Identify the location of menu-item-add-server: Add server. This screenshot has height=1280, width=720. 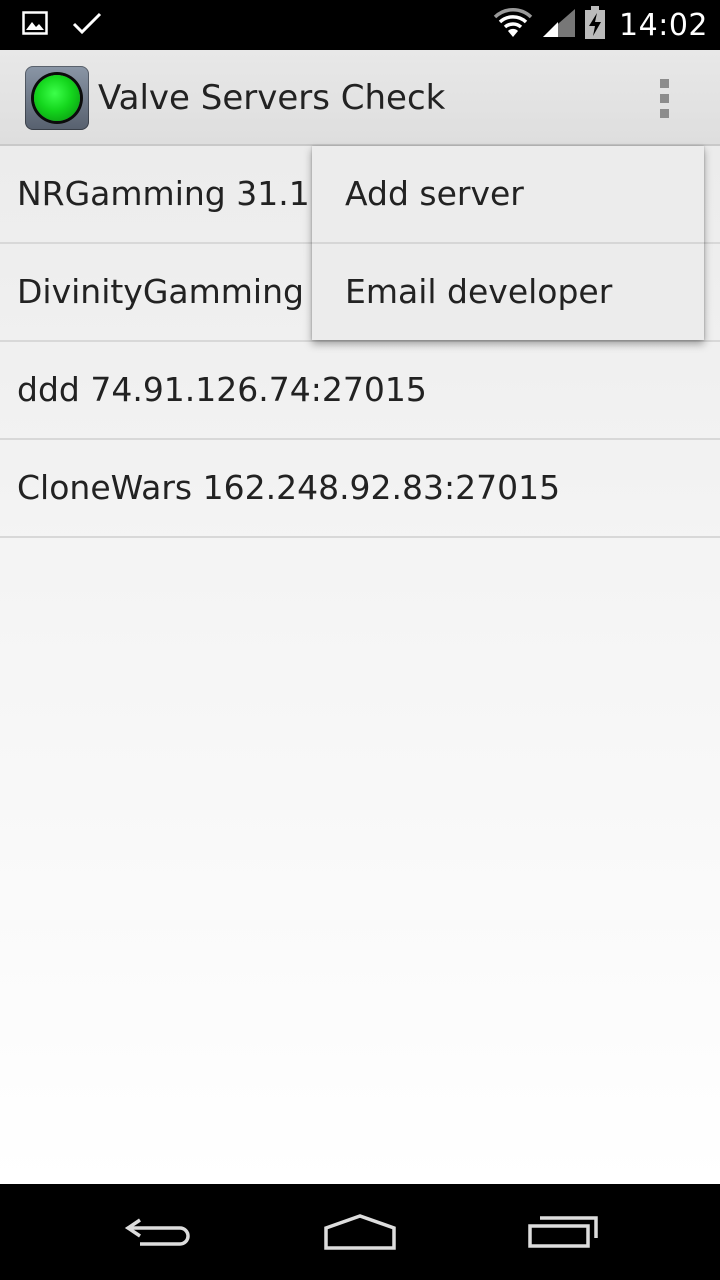
(508, 194).